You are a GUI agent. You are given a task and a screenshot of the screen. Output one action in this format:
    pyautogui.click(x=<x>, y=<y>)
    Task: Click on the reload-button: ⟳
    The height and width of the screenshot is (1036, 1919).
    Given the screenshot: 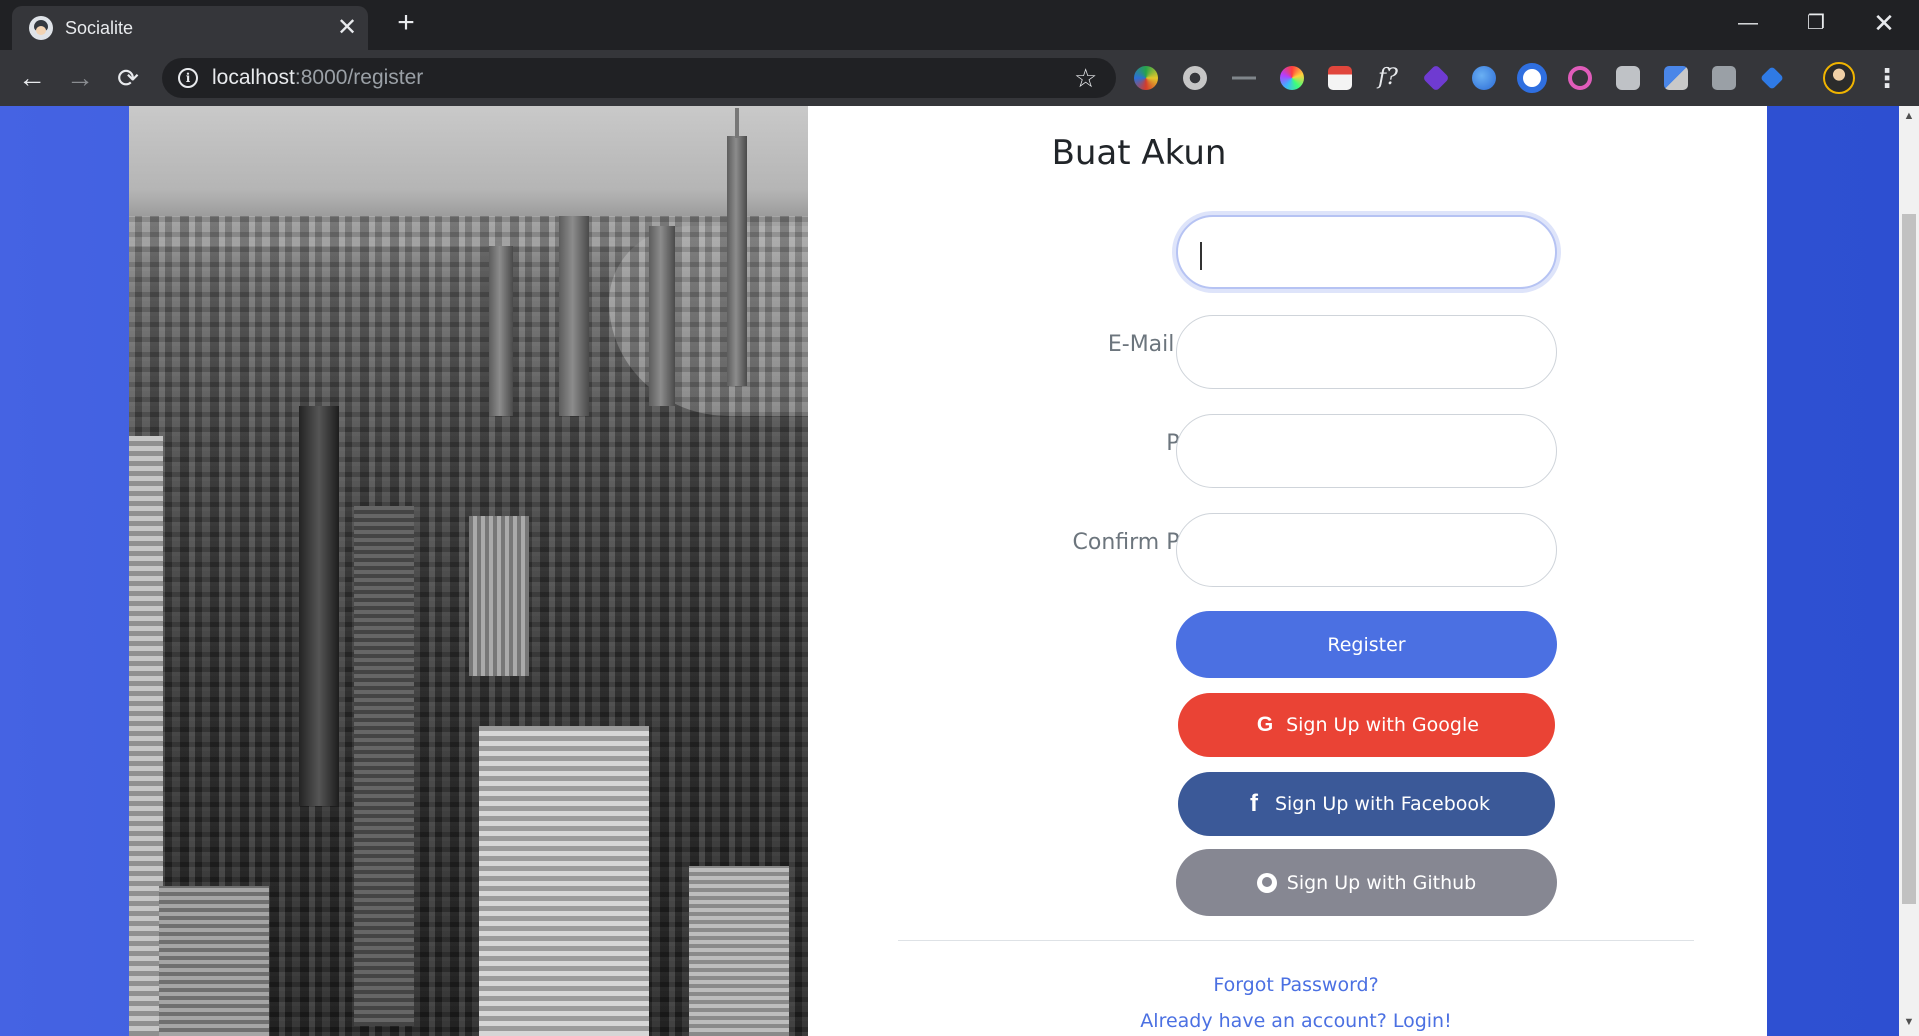 What is the action you would take?
    pyautogui.click(x=128, y=78)
    